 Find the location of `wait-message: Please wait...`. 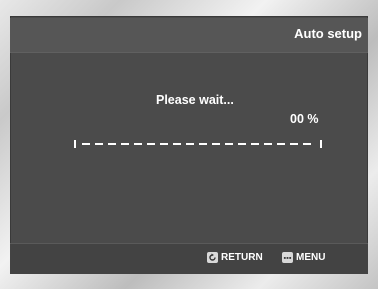

wait-message: Please wait... is located at coordinates (195, 100).